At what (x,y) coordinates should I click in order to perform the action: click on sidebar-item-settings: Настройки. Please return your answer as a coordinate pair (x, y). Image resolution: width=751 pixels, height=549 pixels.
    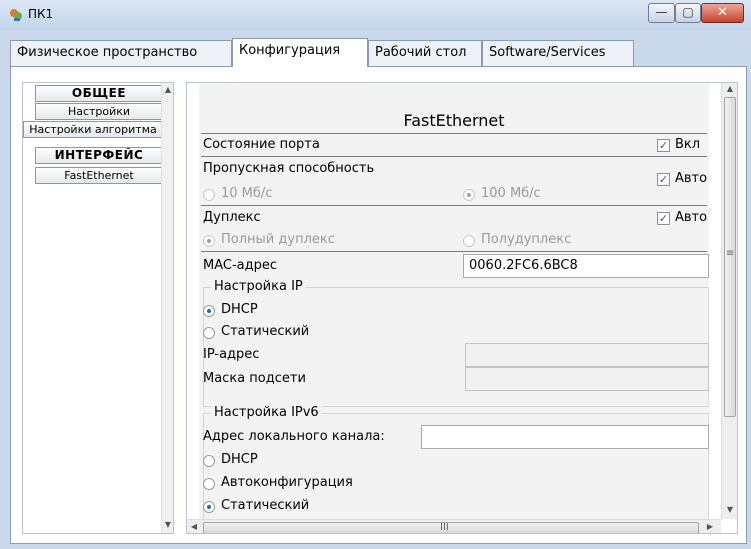
    Looking at the image, I should click on (99, 111).